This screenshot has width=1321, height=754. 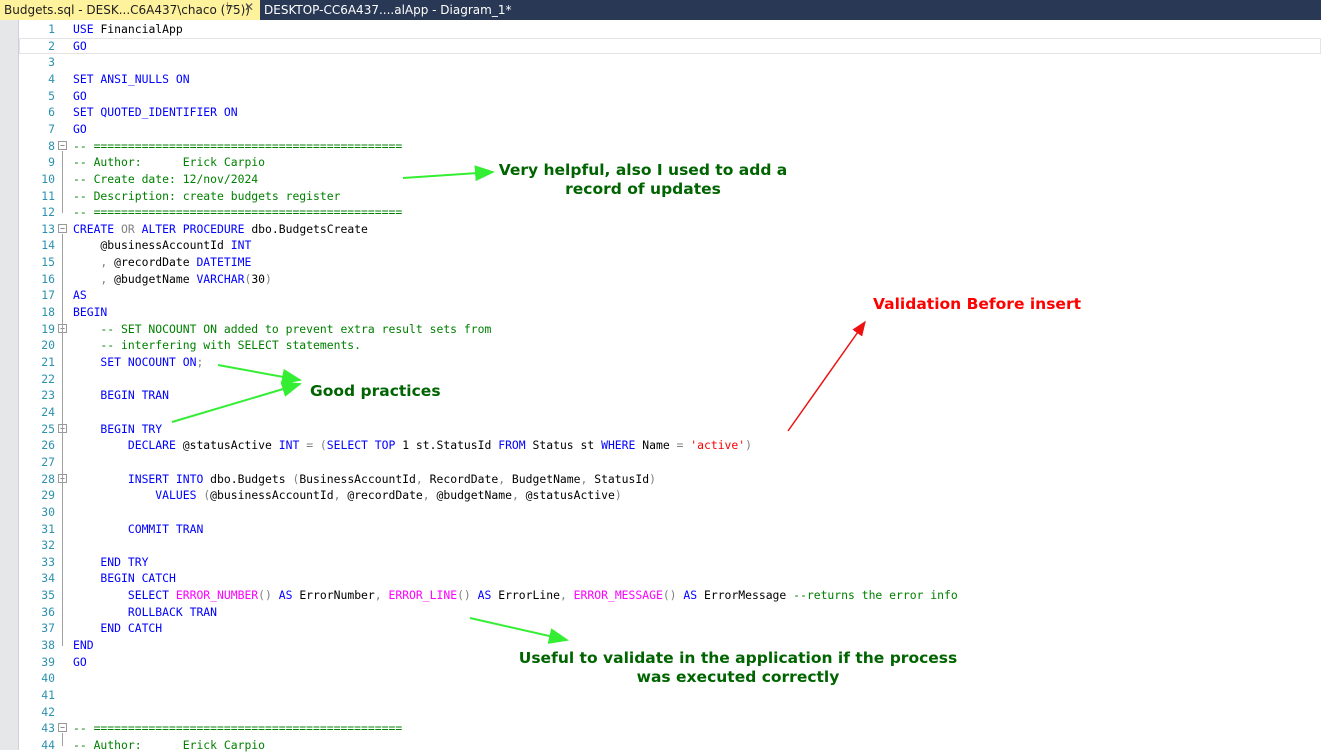 I want to click on annotation-line: Good practices, so click(x=375, y=391).